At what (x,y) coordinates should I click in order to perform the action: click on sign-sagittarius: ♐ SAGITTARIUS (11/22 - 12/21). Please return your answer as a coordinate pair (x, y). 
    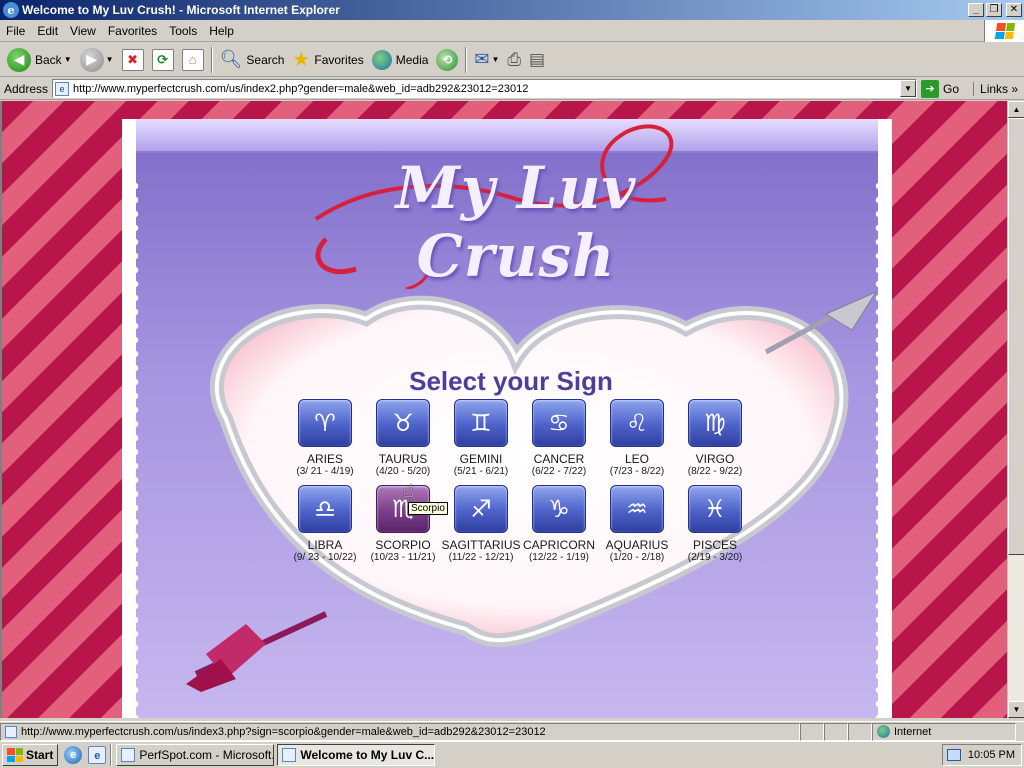
    Looking at the image, I should click on (481, 524).